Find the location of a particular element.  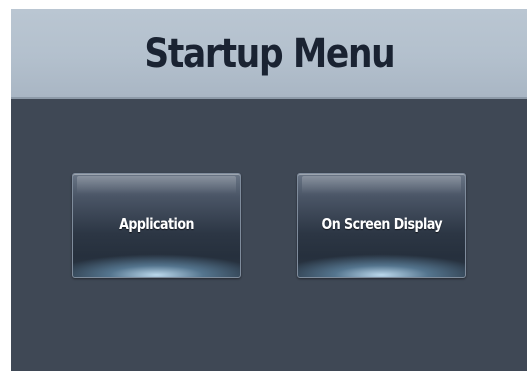

on-screen-display-button-label: On Screen Display is located at coordinates (381, 223).